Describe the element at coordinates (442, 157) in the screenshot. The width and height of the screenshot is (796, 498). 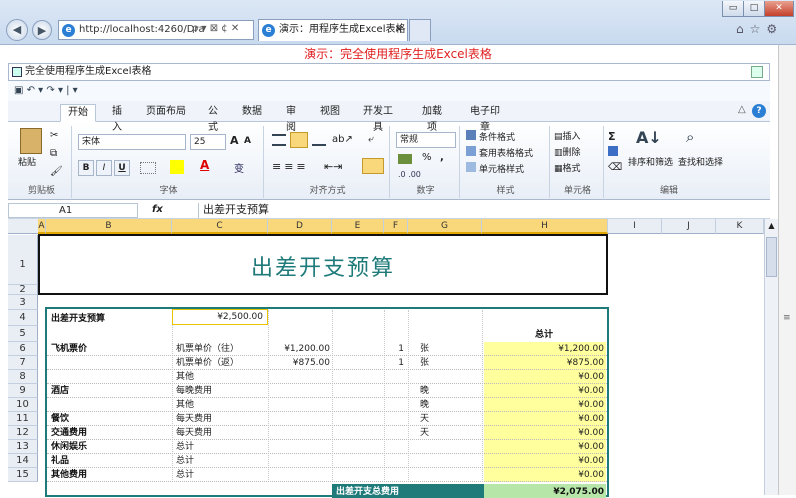
I see `comma-icon: ,` at that location.